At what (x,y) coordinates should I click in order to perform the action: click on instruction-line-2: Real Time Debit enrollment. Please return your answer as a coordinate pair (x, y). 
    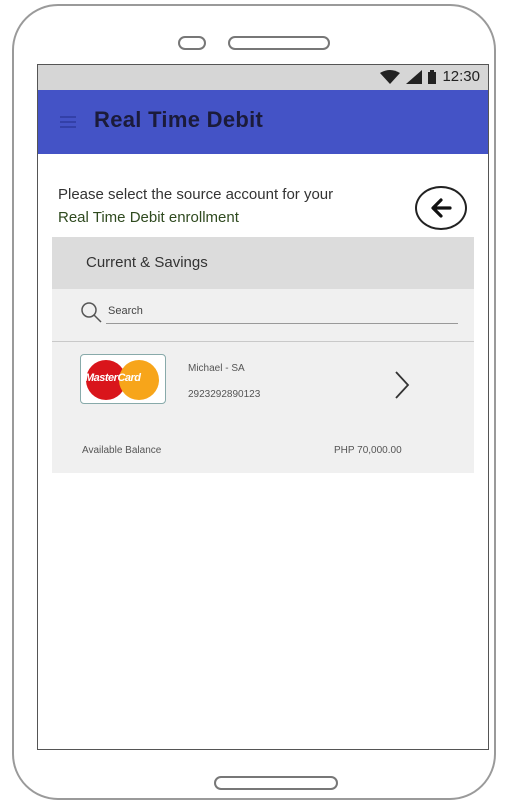
    Looking at the image, I should click on (148, 217).